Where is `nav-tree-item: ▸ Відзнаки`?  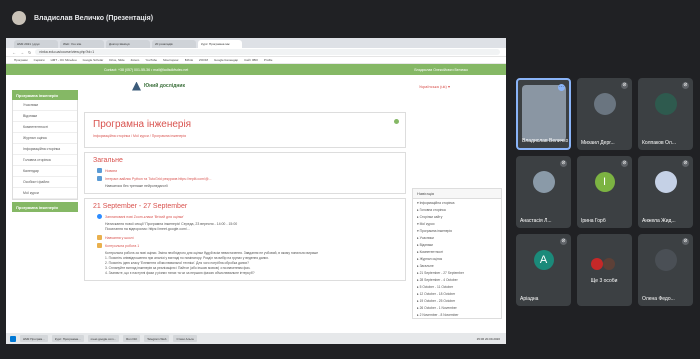
nav-tree-item: ▸ Відзнаки is located at coordinates (457, 244).